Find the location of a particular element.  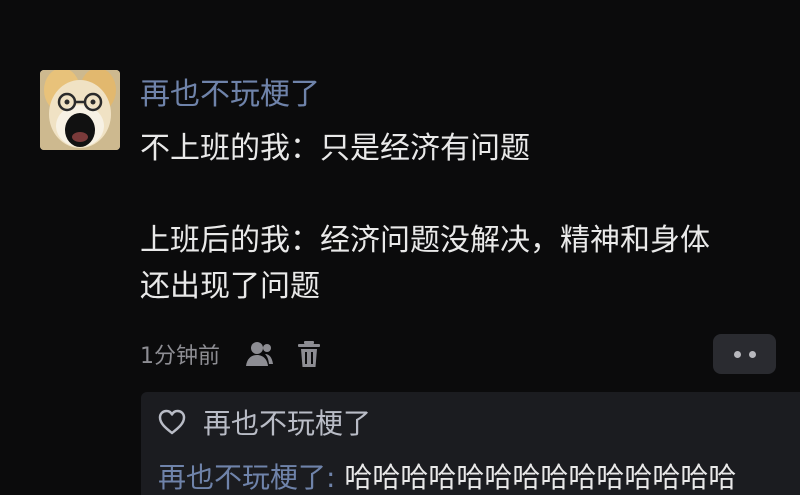

trash-icon is located at coordinates (309, 354).